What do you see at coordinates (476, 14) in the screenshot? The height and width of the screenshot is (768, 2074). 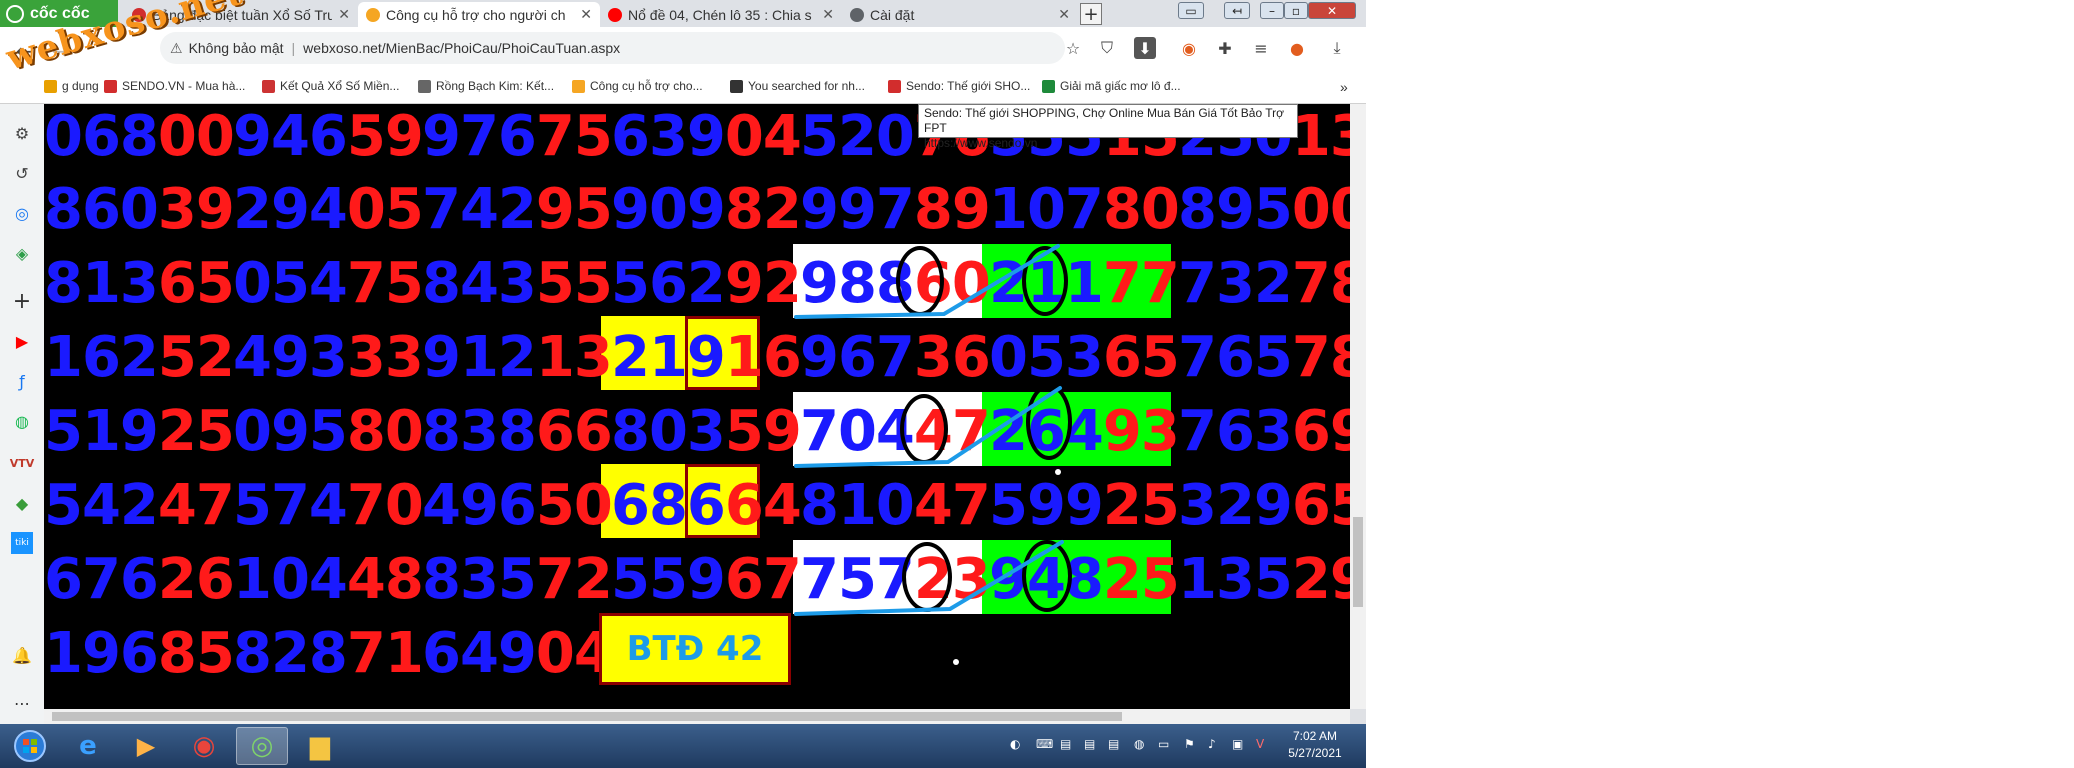 I see `tab-title: Công cụ hỗ trợ cho người ch` at bounding box center [476, 14].